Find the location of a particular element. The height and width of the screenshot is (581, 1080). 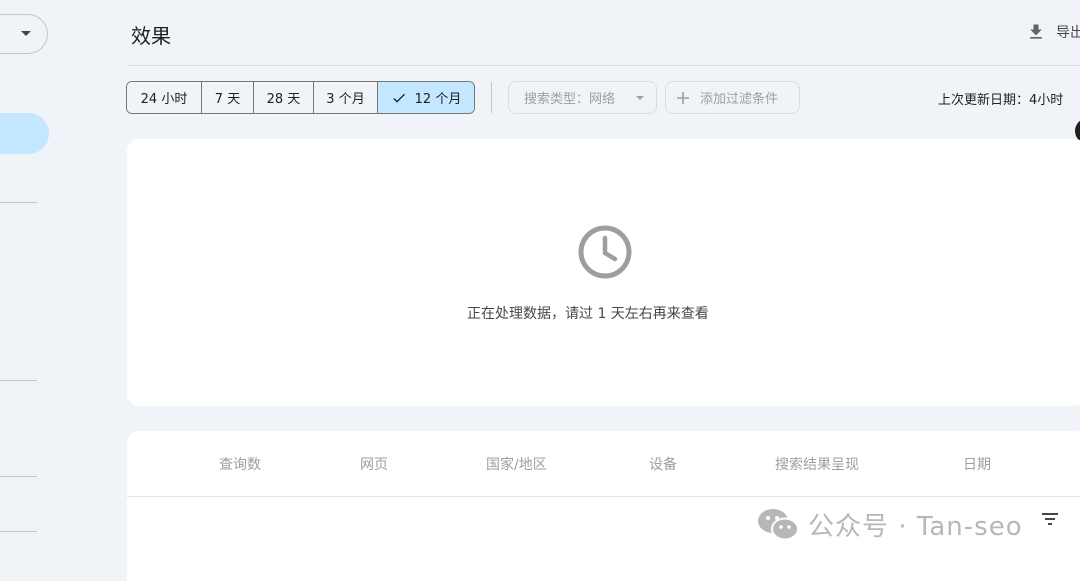

property-selector is located at coordinates (24, 34).